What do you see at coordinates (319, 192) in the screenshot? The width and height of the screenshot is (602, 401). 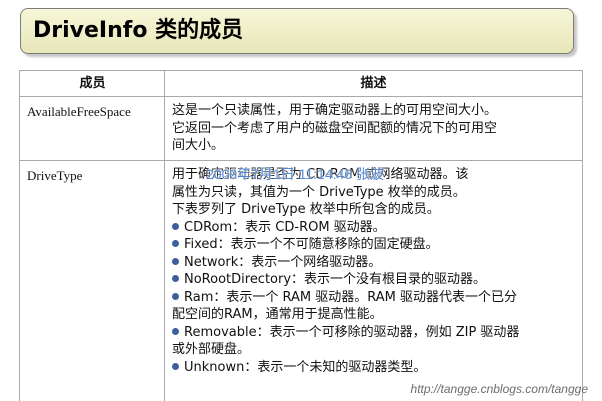 I see `description-line: 属性为只读，其值为一个 DriveType 枚举的成员。` at bounding box center [319, 192].